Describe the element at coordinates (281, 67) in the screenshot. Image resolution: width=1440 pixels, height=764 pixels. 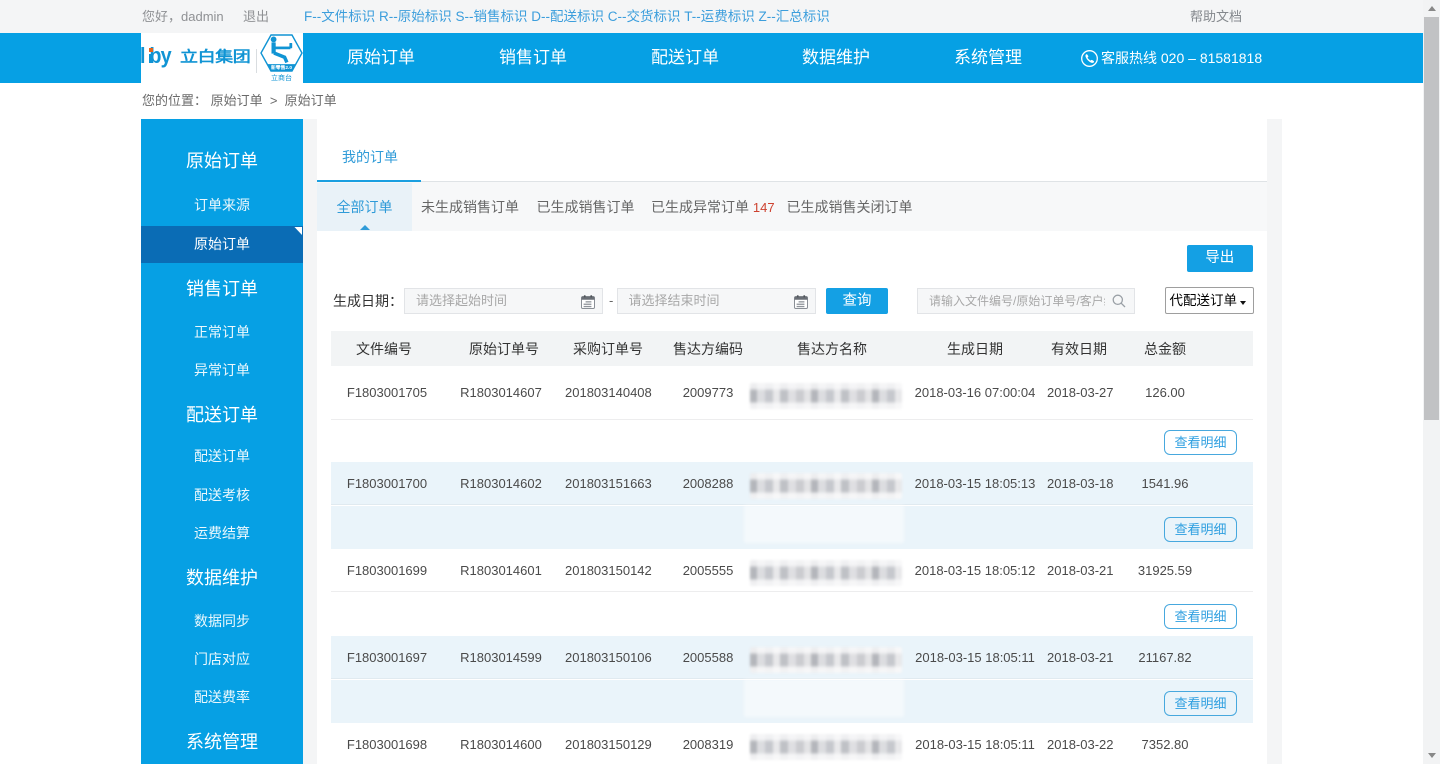
I see `svg-text: 新零售2.0` at that location.